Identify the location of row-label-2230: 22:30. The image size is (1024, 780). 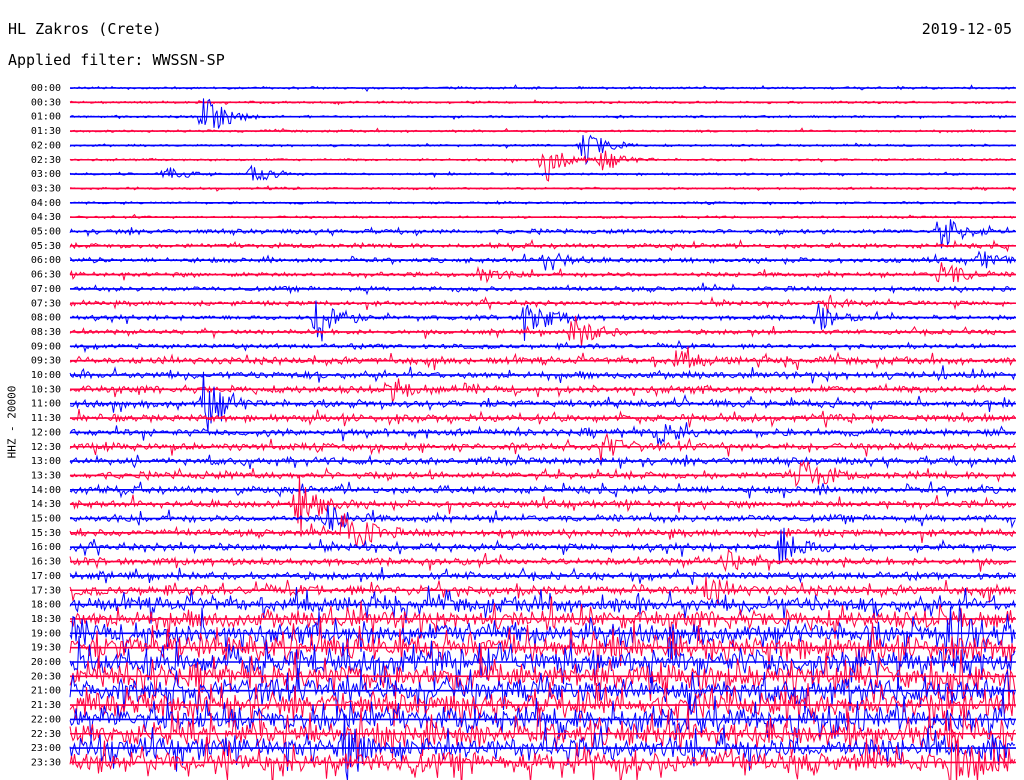
(46, 734).